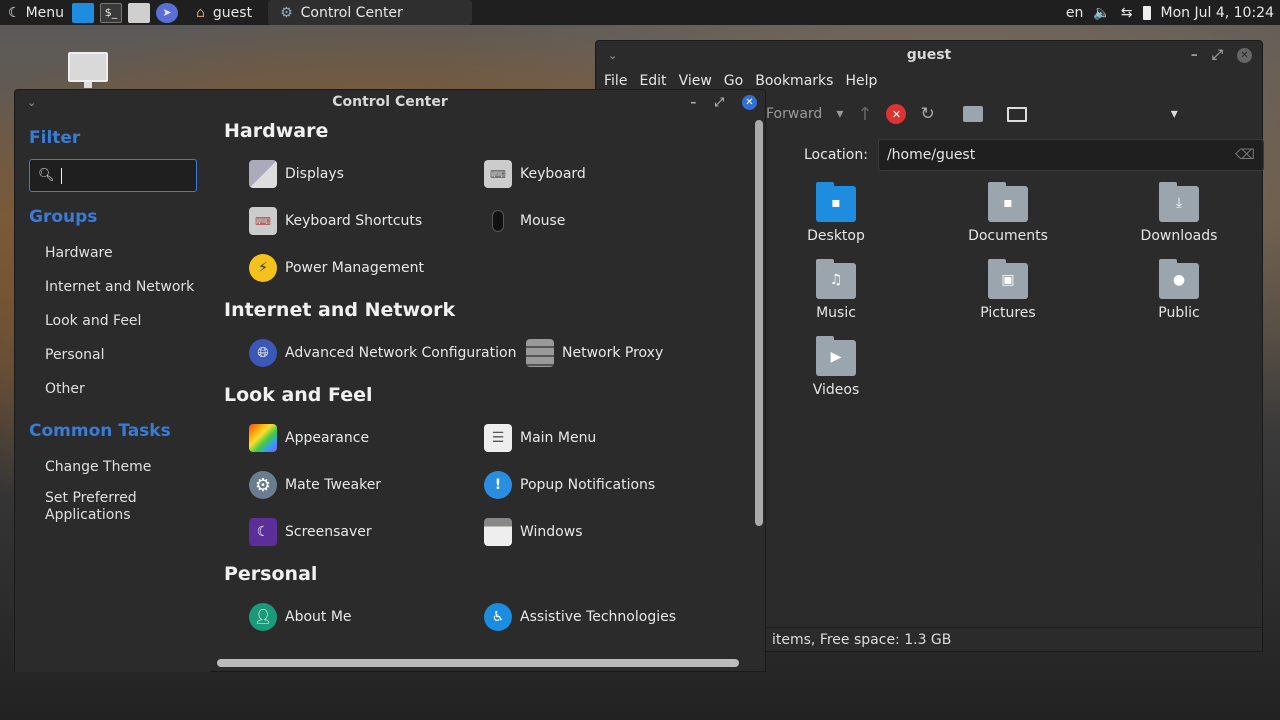 Image resolution: width=1280 pixels, height=720 pixels. Describe the element at coordinates (1174, 114) in the screenshot. I see `toolbar-overflow-icon: ▾` at that location.